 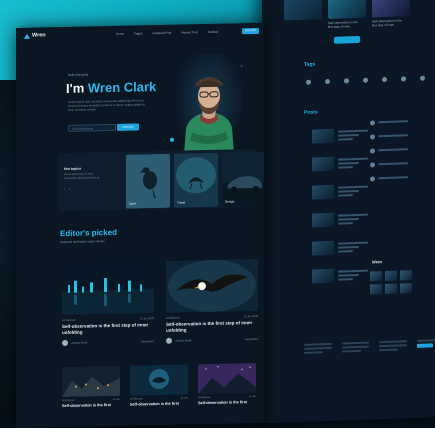 What do you see at coordinates (377, 261) in the screenshot?
I see `secondary-widget-title: Wren` at bounding box center [377, 261].